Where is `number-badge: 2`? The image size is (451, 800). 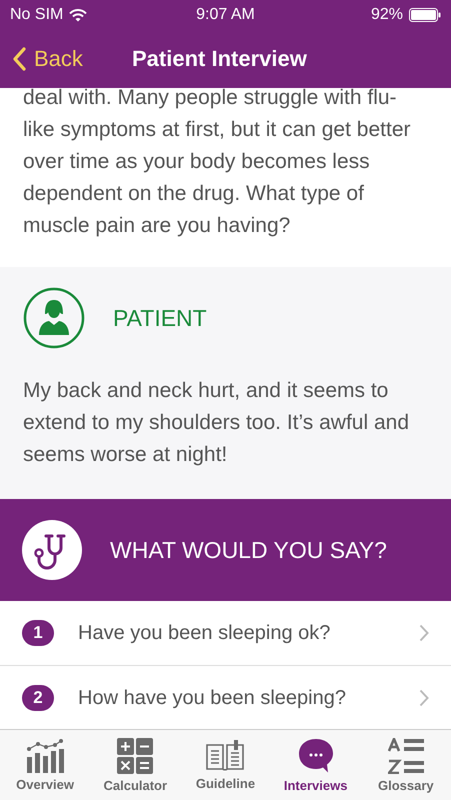
number-badge: 2 is located at coordinates (38, 698).